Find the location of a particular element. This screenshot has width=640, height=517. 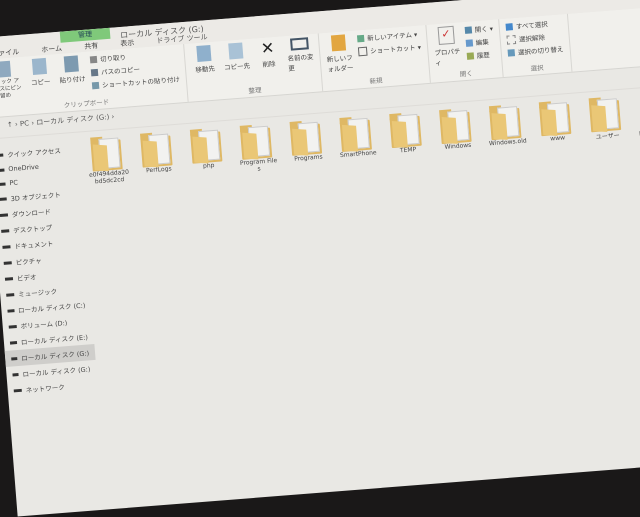

move-to-label: 移動先 is located at coordinates (205, 69).